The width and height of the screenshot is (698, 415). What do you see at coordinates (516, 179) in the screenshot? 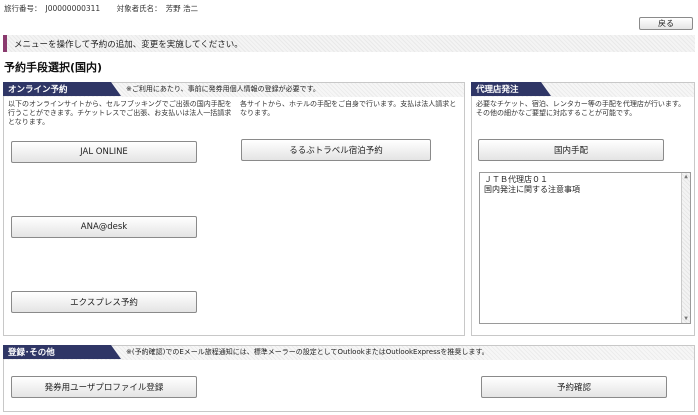
I see `textbox-line-1: ＪＴＢ代理店０１` at bounding box center [516, 179].